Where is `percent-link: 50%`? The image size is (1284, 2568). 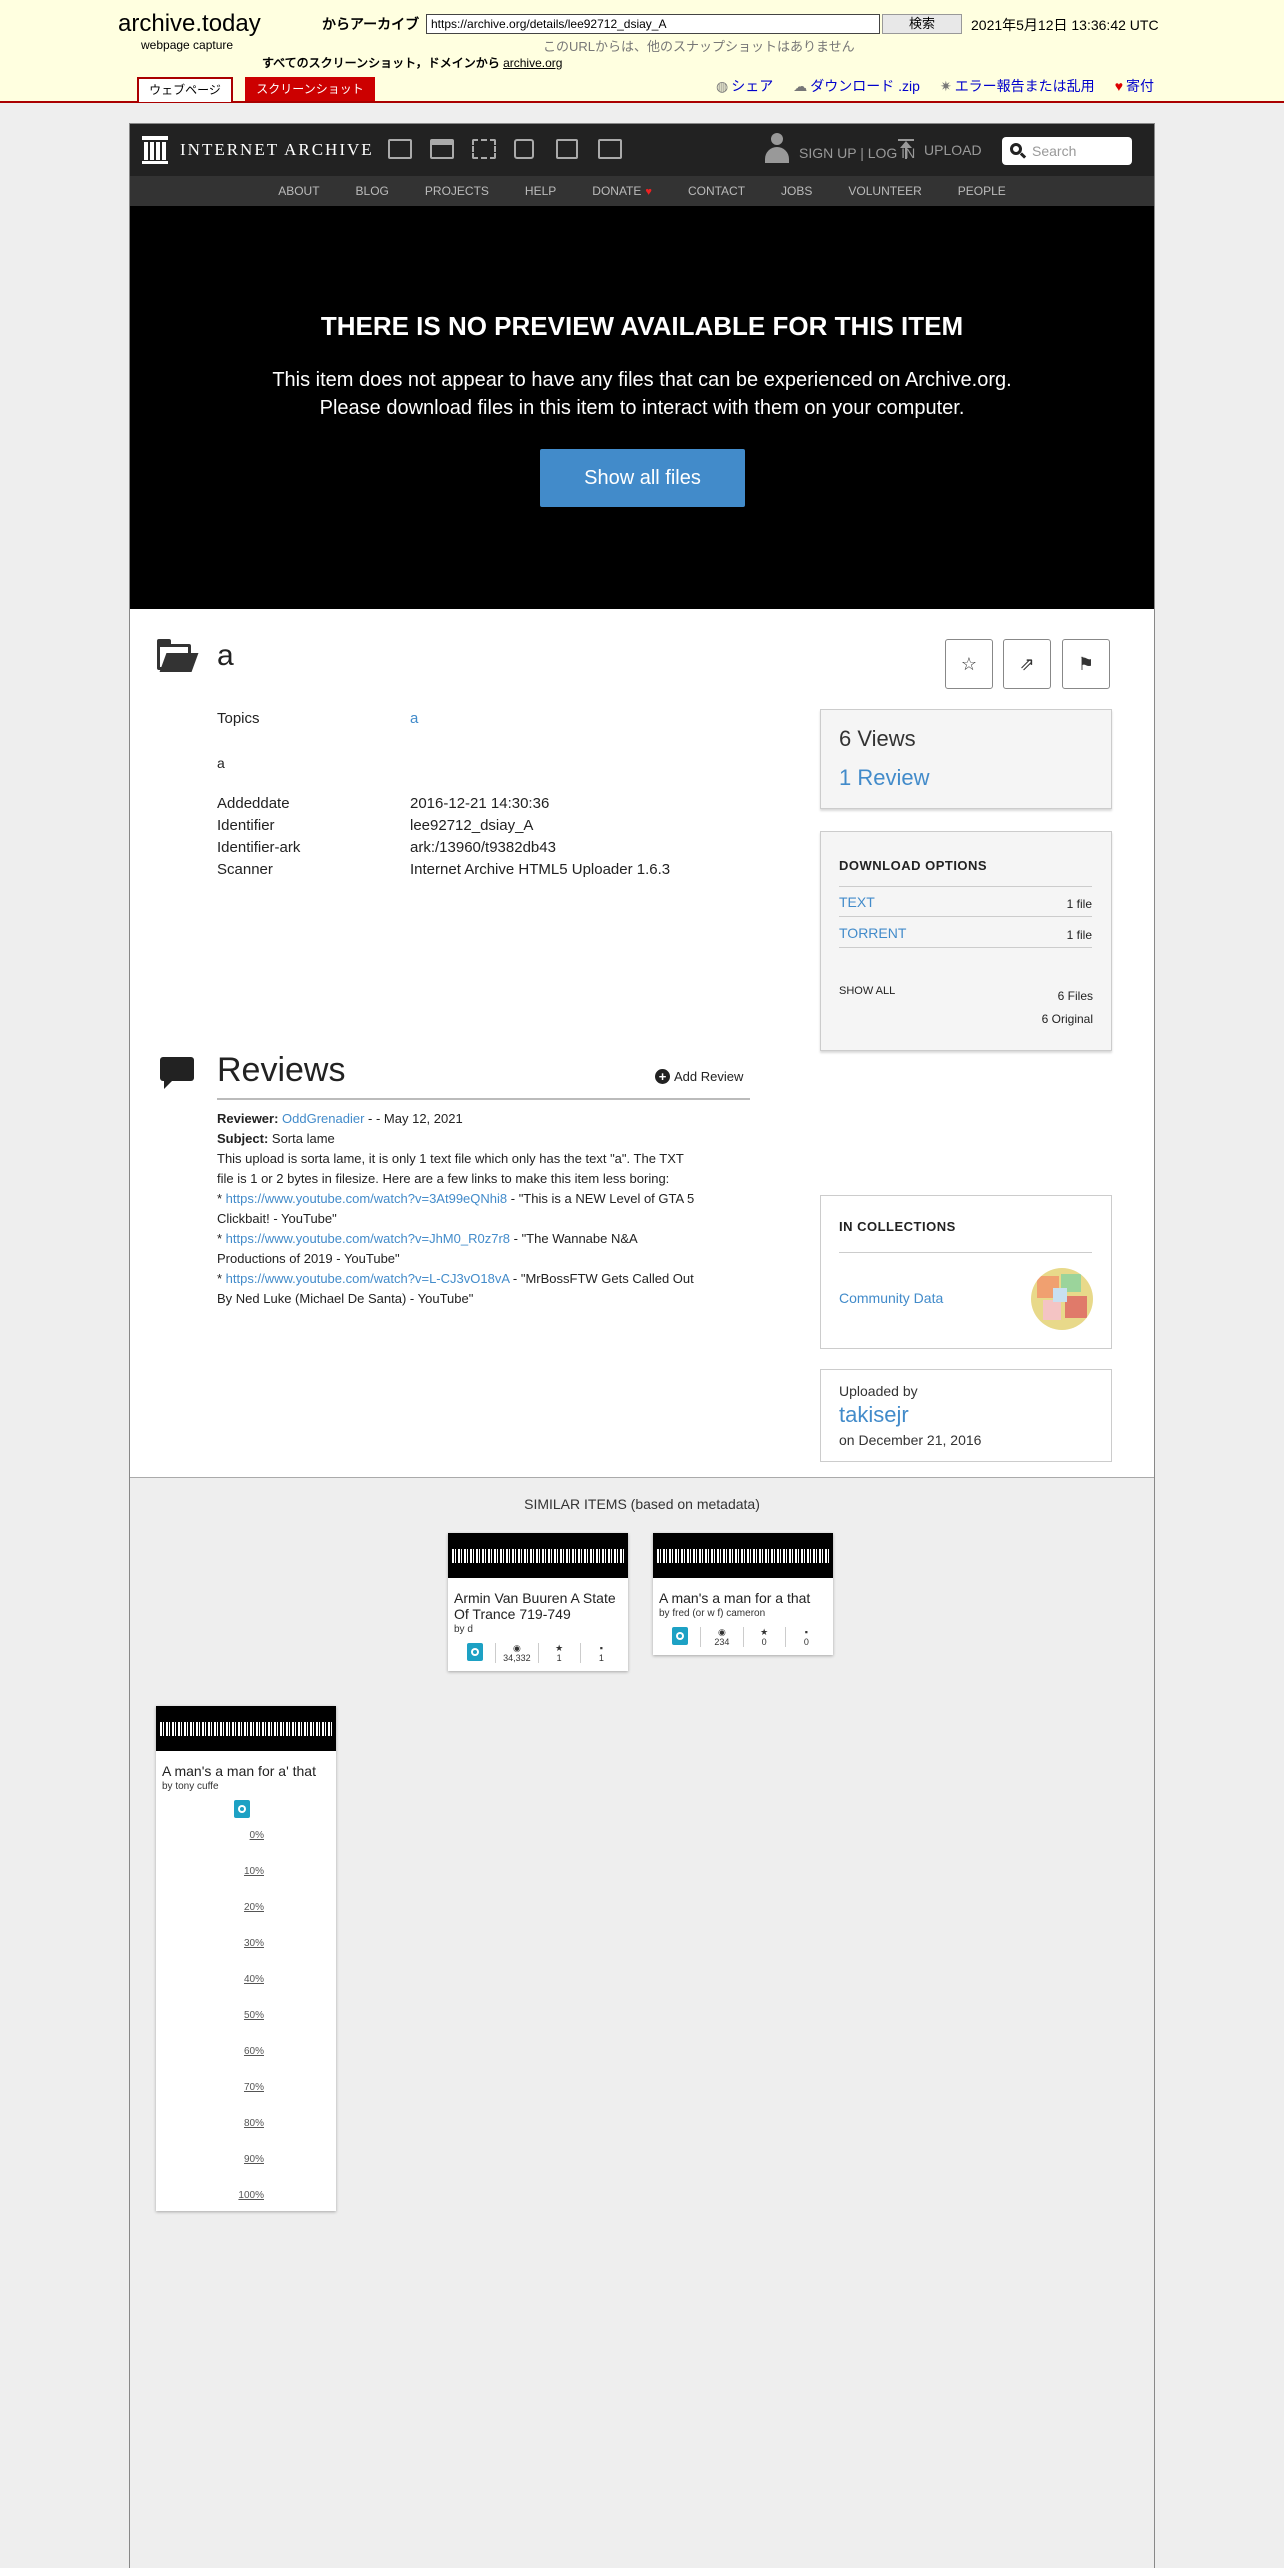
percent-link: 50% is located at coordinates (210, 2015).